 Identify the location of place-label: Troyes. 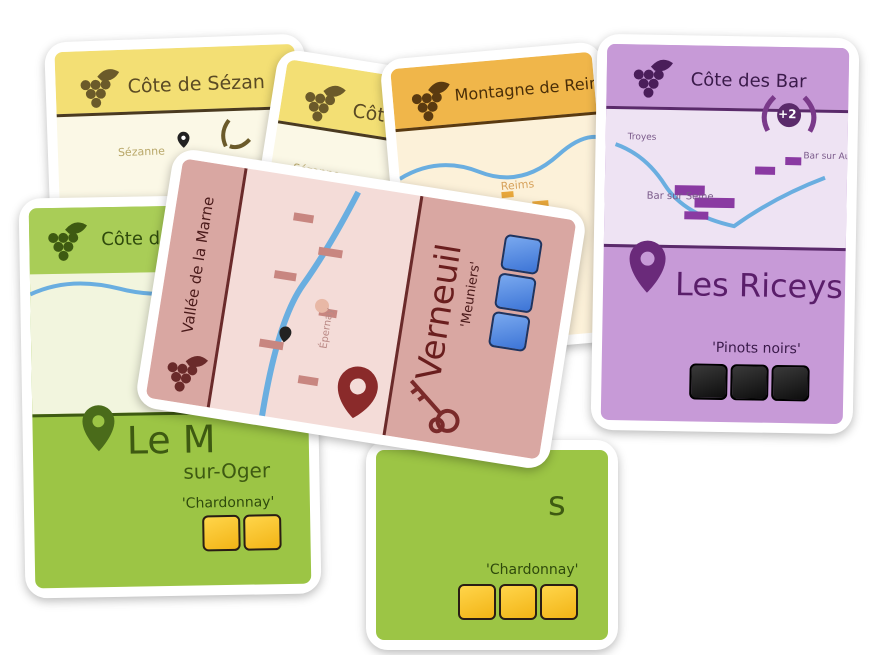
(642, 137).